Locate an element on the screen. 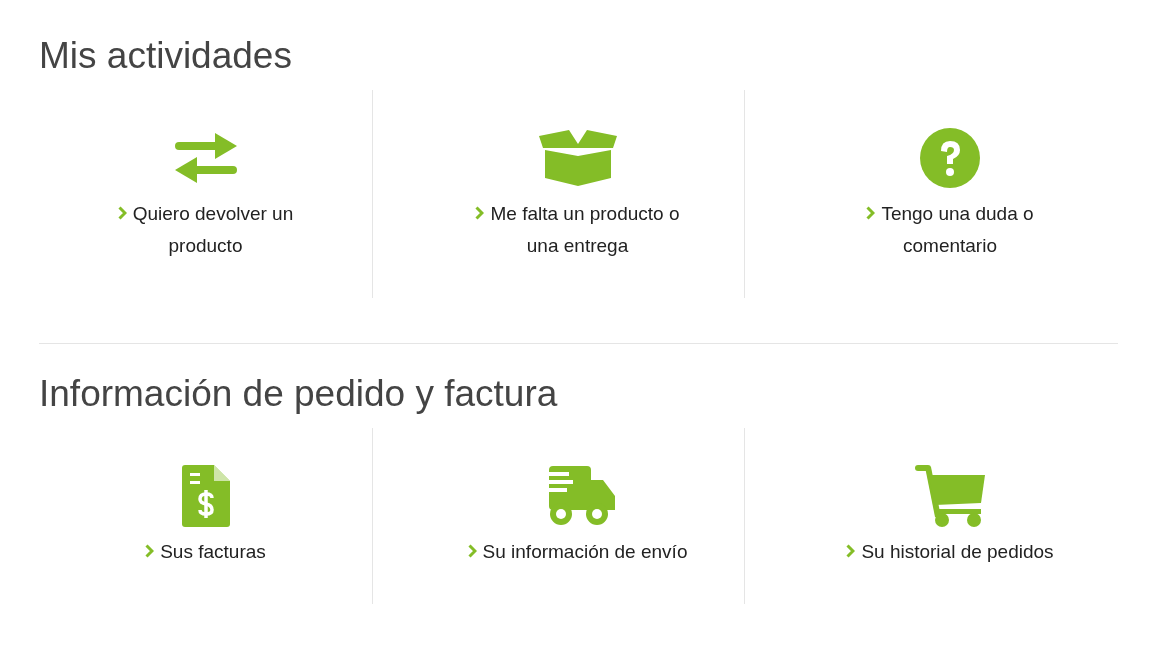 The image size is (1157, 655). invoice-icon is located at coordinates (205, 496).